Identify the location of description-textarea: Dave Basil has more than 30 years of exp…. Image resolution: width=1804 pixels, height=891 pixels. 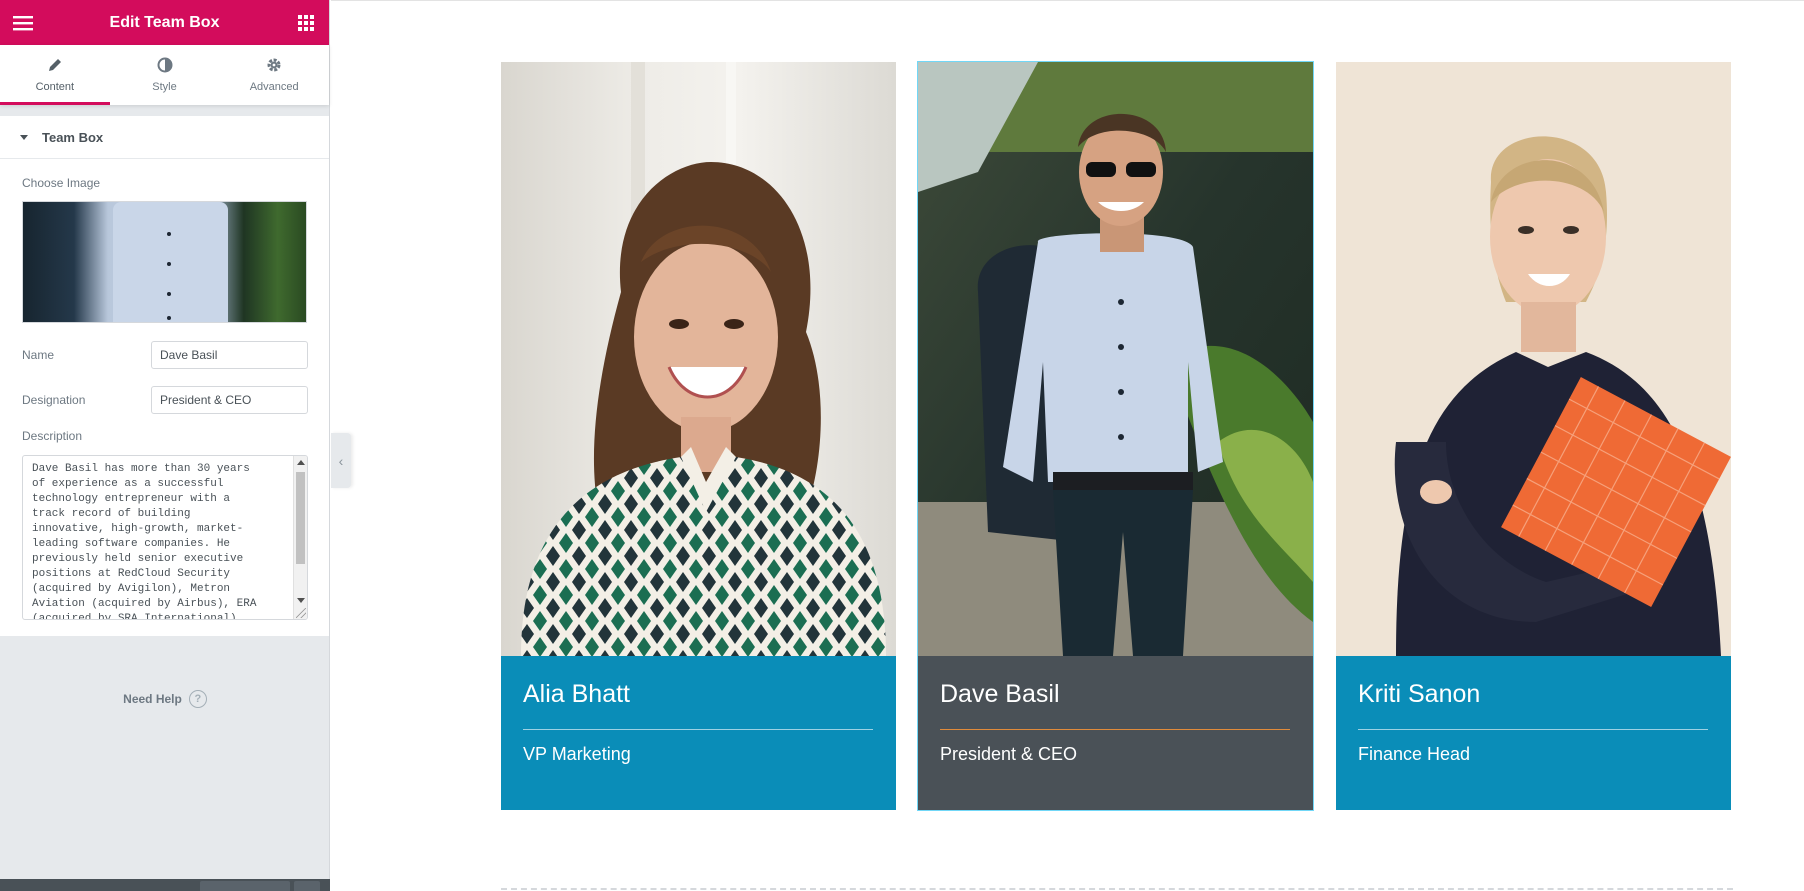
(165, 537).